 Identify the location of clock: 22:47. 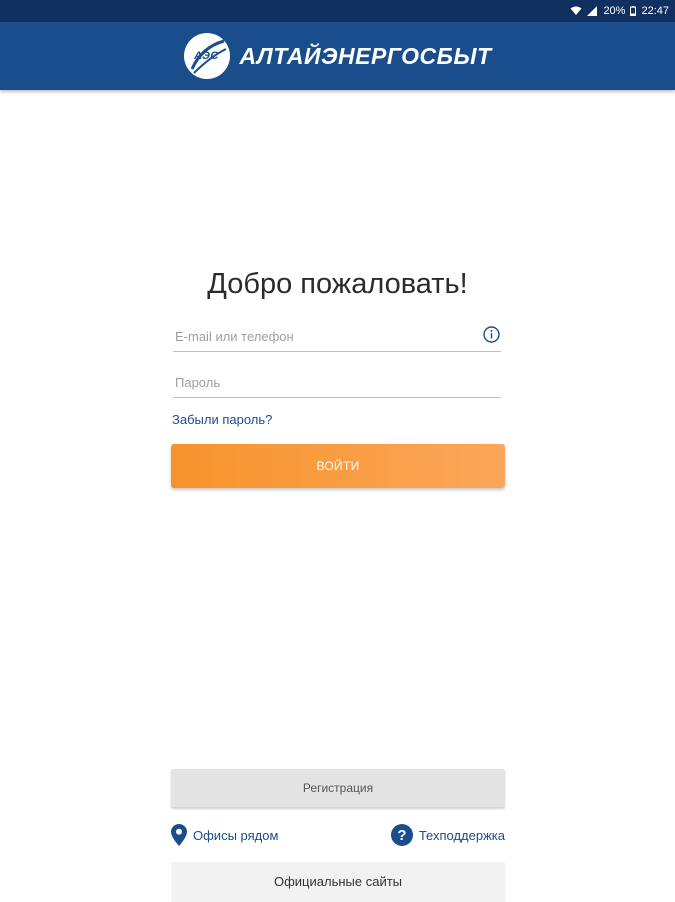
(655, 11).